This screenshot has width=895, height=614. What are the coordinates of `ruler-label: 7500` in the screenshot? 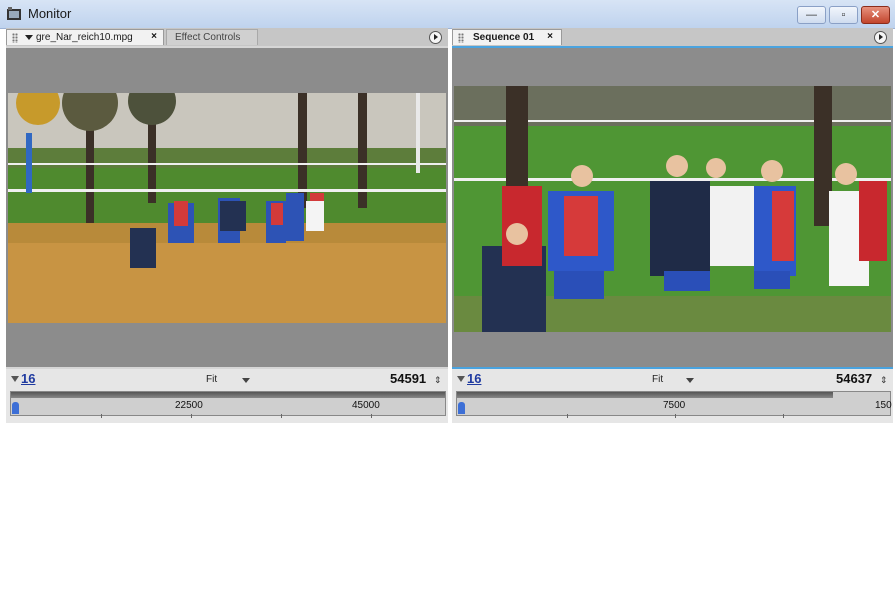 It's located at (674, 405).